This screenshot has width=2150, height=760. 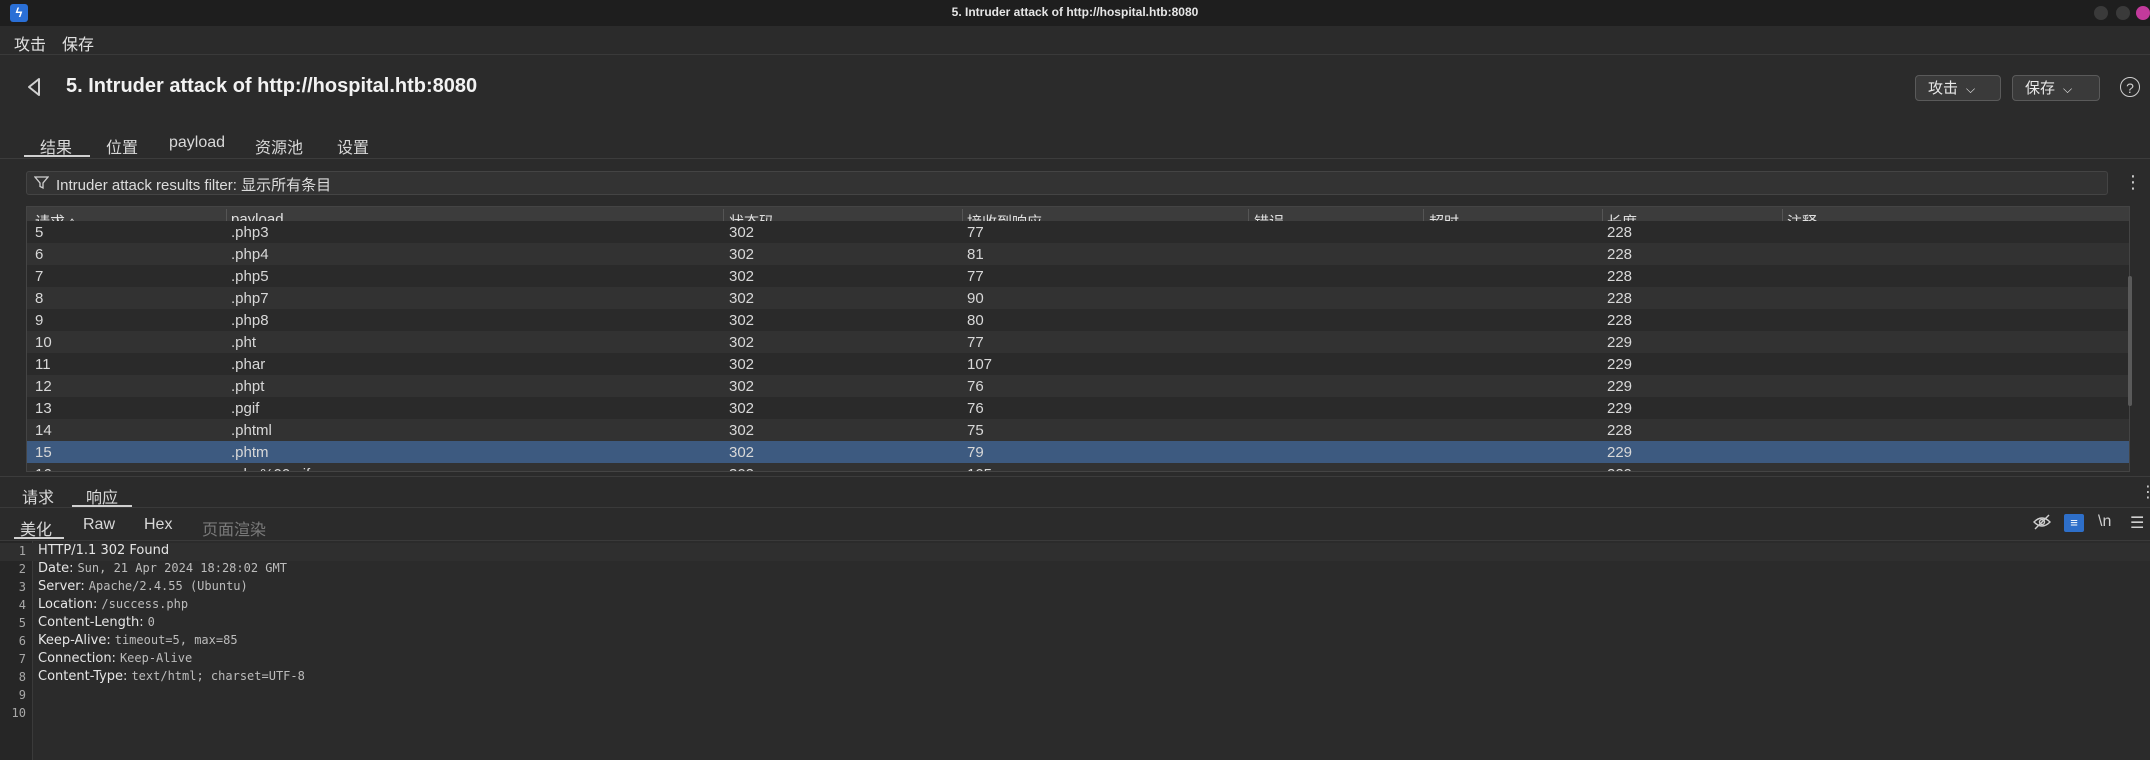 I want to click on code-line: 4 Location:/success.php, so click(x=1075, y=606).